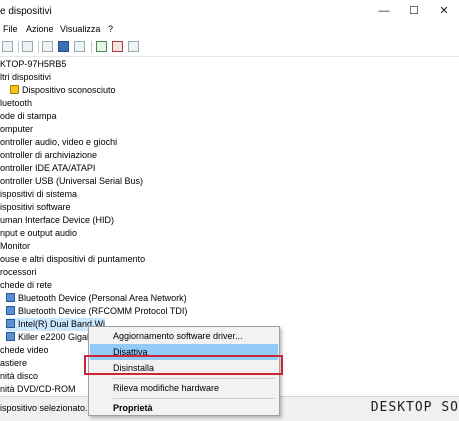 This screenshot has width=459, height=421. Describe the element at coordinates (63, 90) in the screenshot. I see `tree-item: Dispositivo sconosciuto` at that location.